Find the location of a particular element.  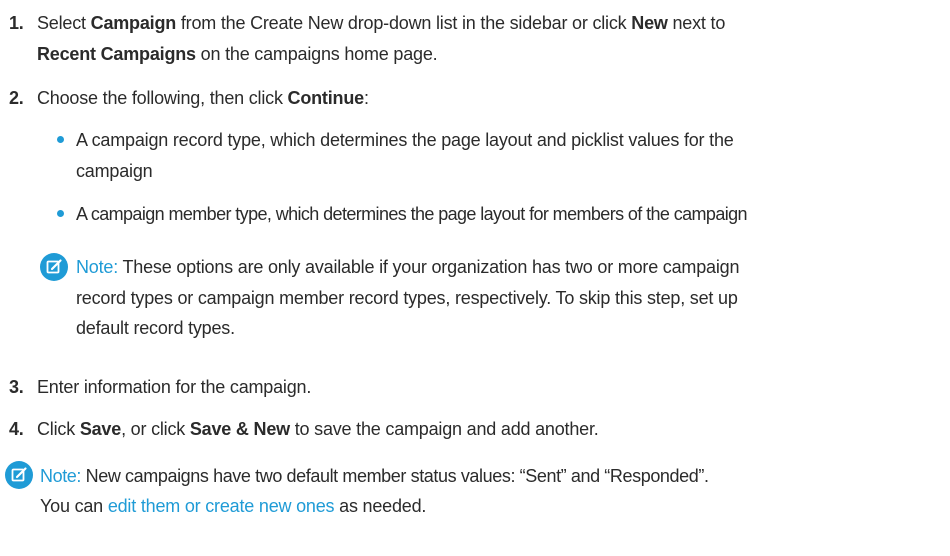

step-text-line: Enter information for the campaign. is located at coordinates (174, 387).